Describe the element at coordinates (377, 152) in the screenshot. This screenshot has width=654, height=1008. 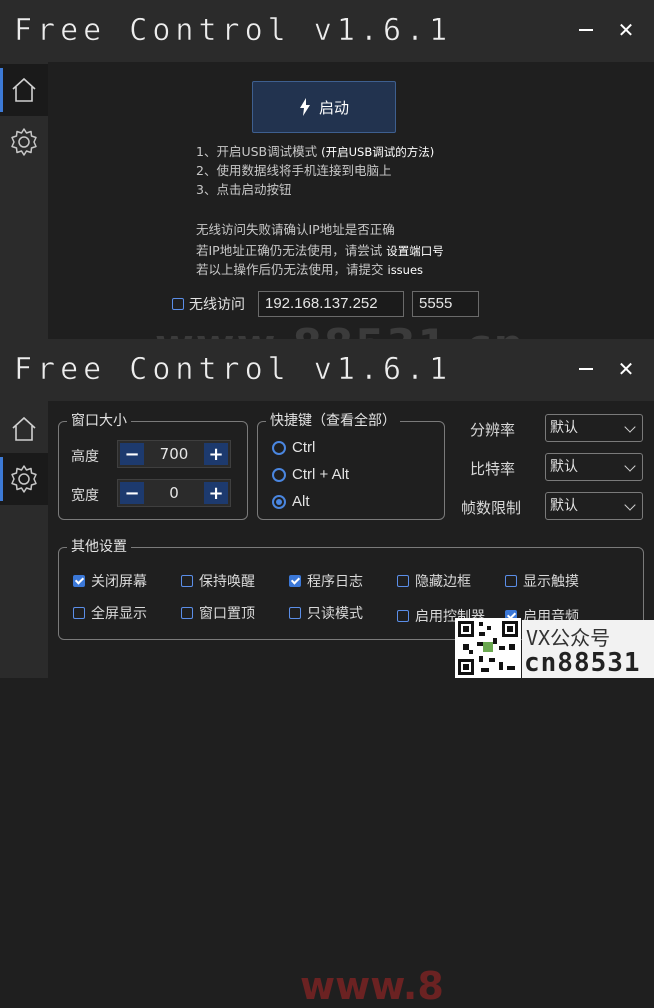
I see `usb-help-link: (开启USB调试的方法)` at that location.